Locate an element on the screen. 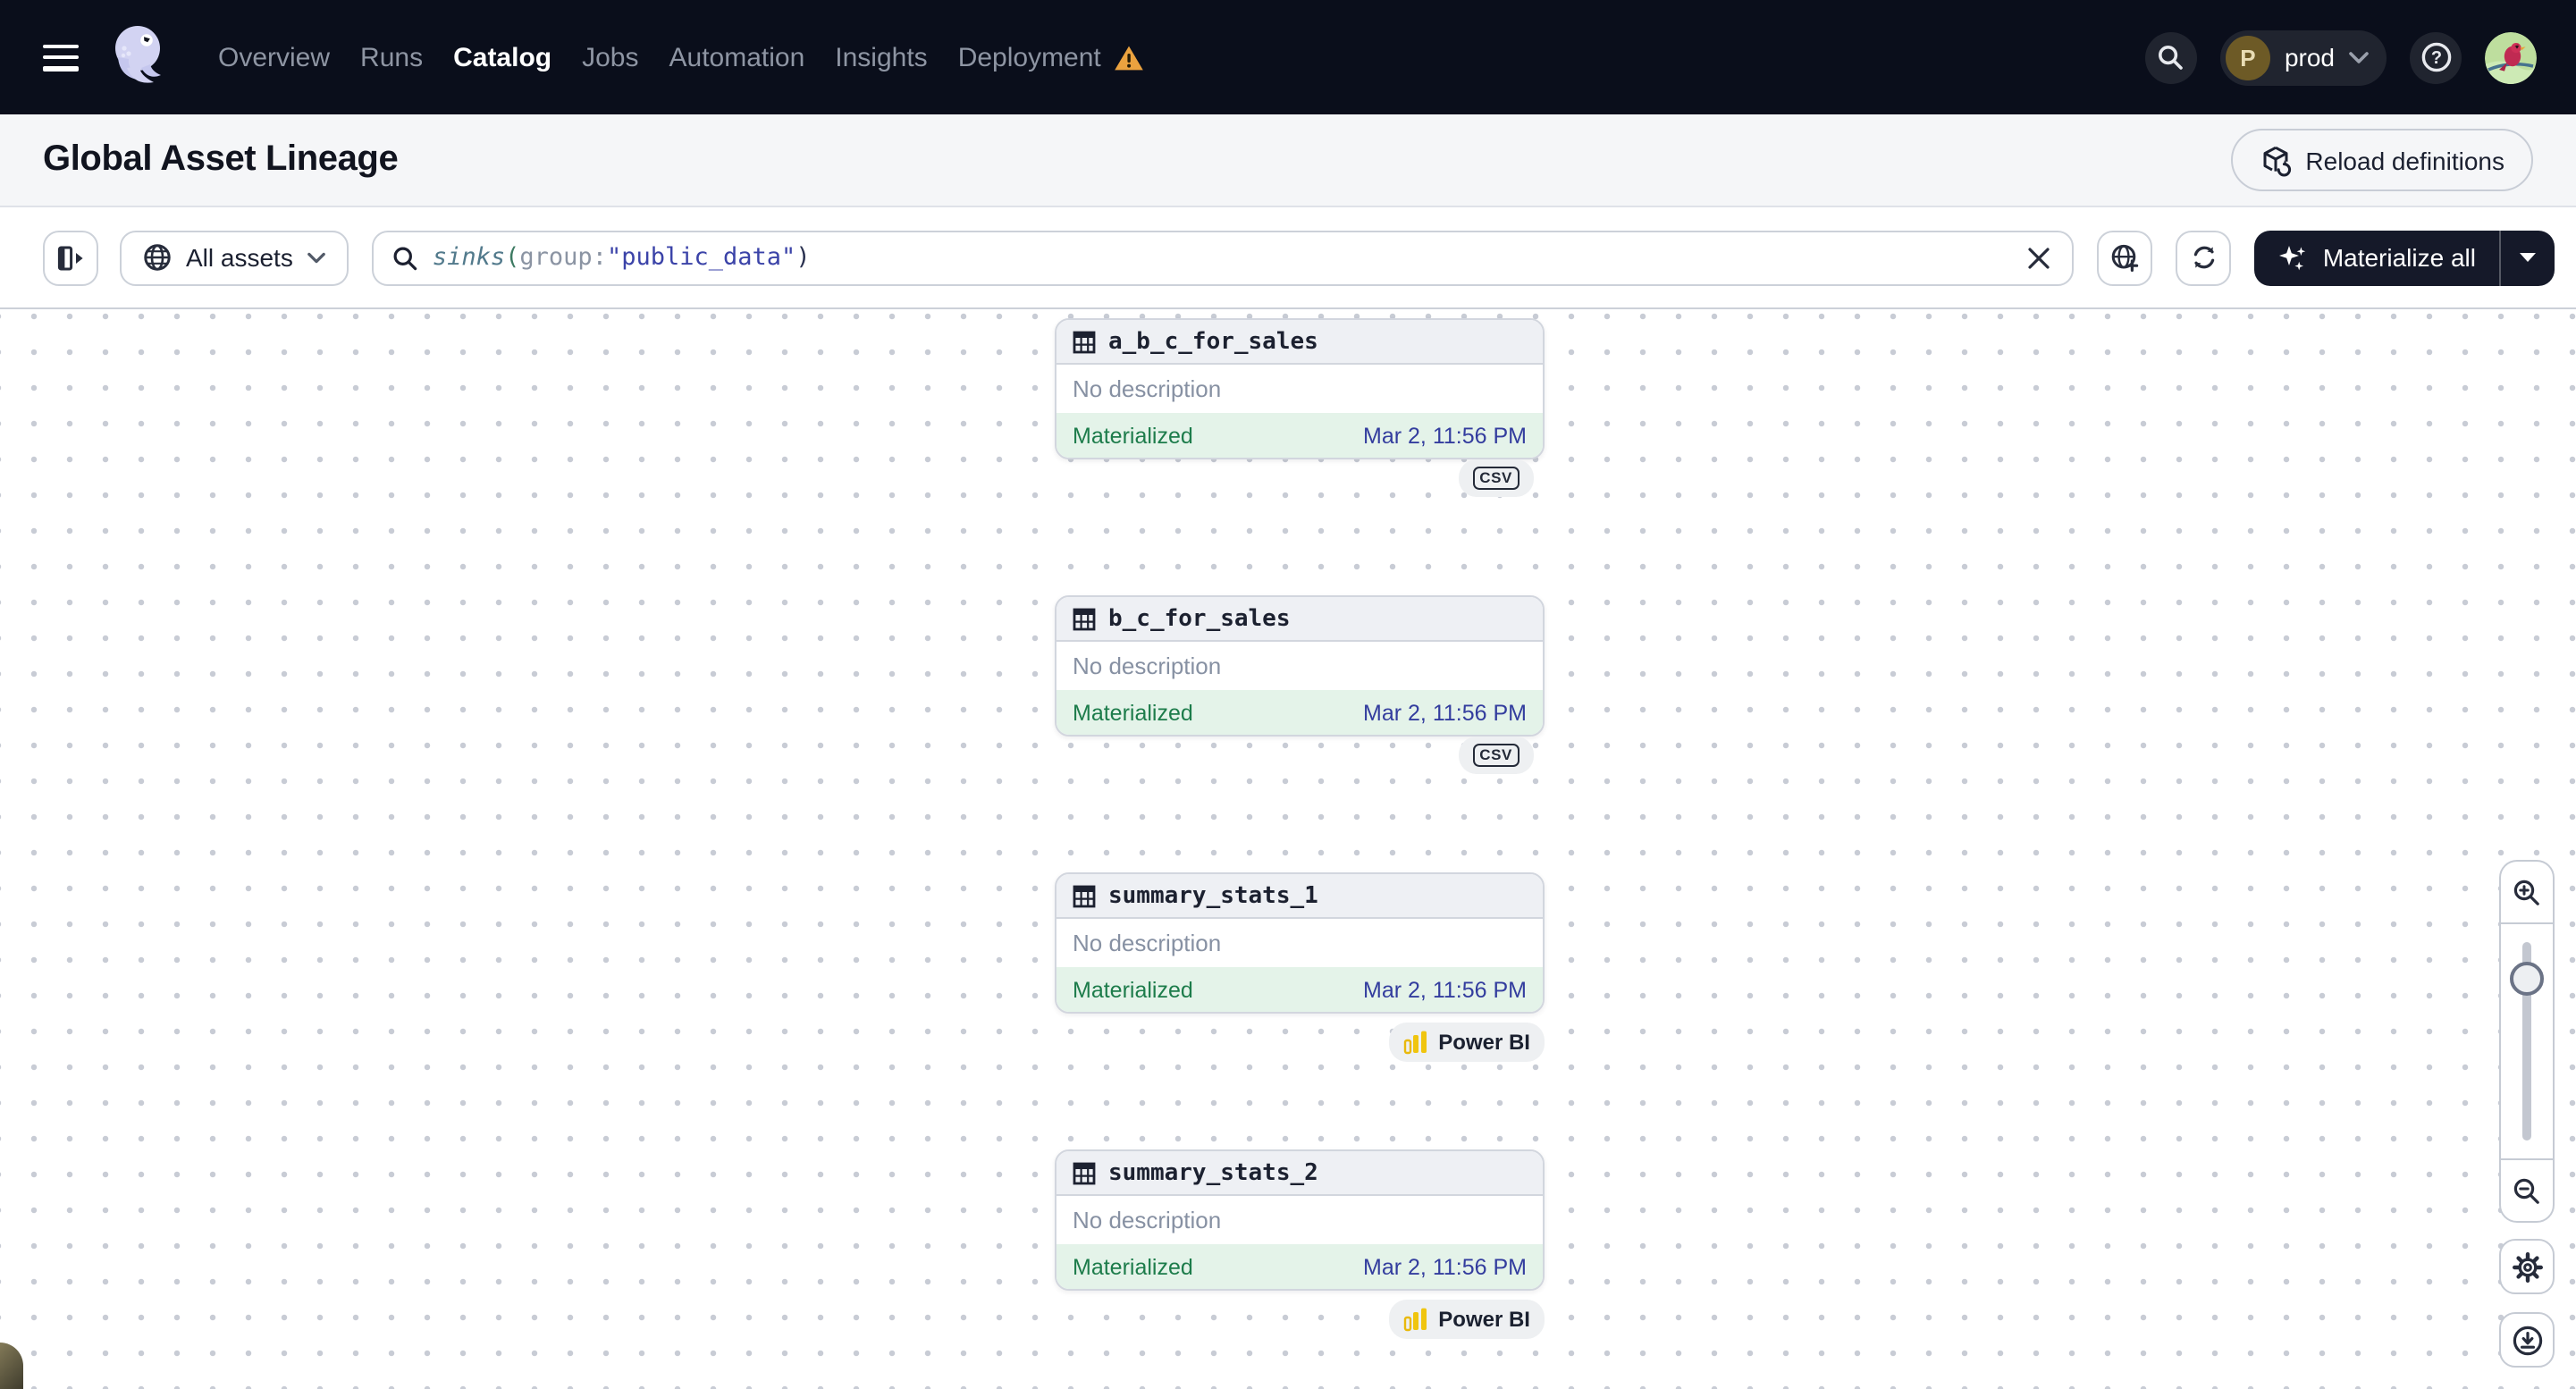 This screenshot has height=1389, width=2576. nav-item-jobs: Jobs is located at coordinates (610, 57).